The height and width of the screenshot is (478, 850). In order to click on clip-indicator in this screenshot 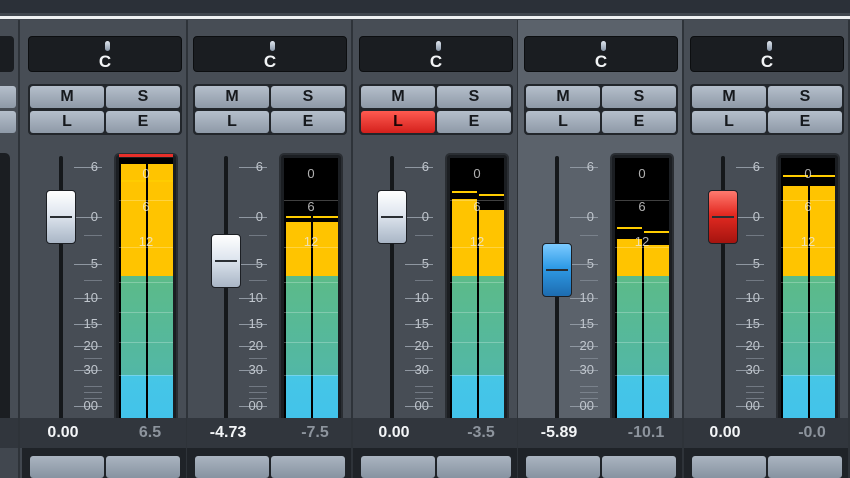, I will do `click(146, 155)`.